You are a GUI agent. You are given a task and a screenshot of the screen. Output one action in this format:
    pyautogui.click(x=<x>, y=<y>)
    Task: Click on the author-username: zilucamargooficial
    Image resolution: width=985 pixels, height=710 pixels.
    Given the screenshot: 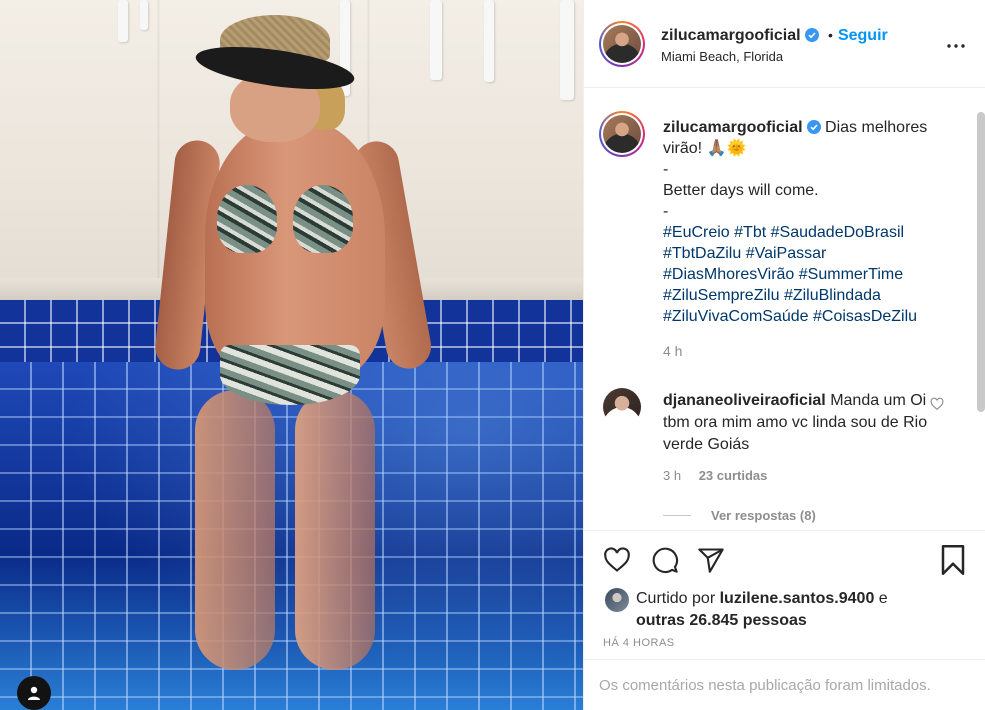 What is the action you would take?
    pyautogui.click(x=731, y=35)
    